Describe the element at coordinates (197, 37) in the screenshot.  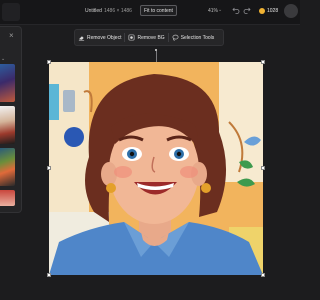
I see `selection-tools-label: Selection Tools` at that location.